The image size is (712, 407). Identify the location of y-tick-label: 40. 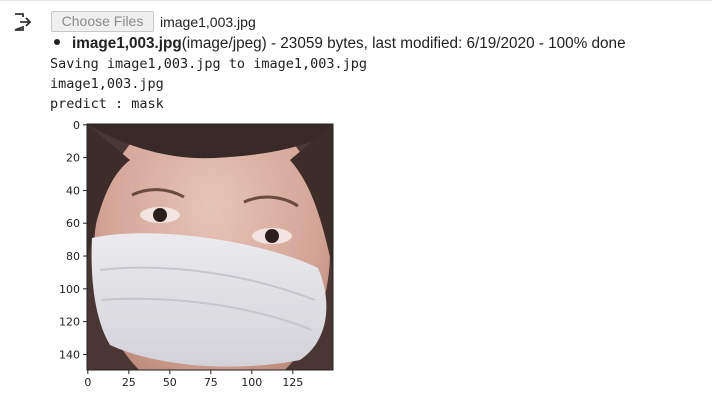
(73, 190).